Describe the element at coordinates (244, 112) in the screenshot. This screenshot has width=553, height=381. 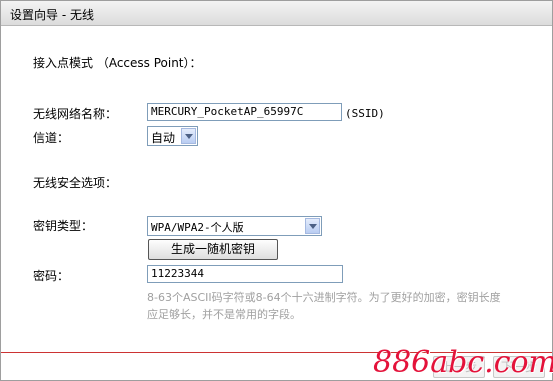
I see `ssid-input: MERCURY_PocketAP_65997C` at that location.